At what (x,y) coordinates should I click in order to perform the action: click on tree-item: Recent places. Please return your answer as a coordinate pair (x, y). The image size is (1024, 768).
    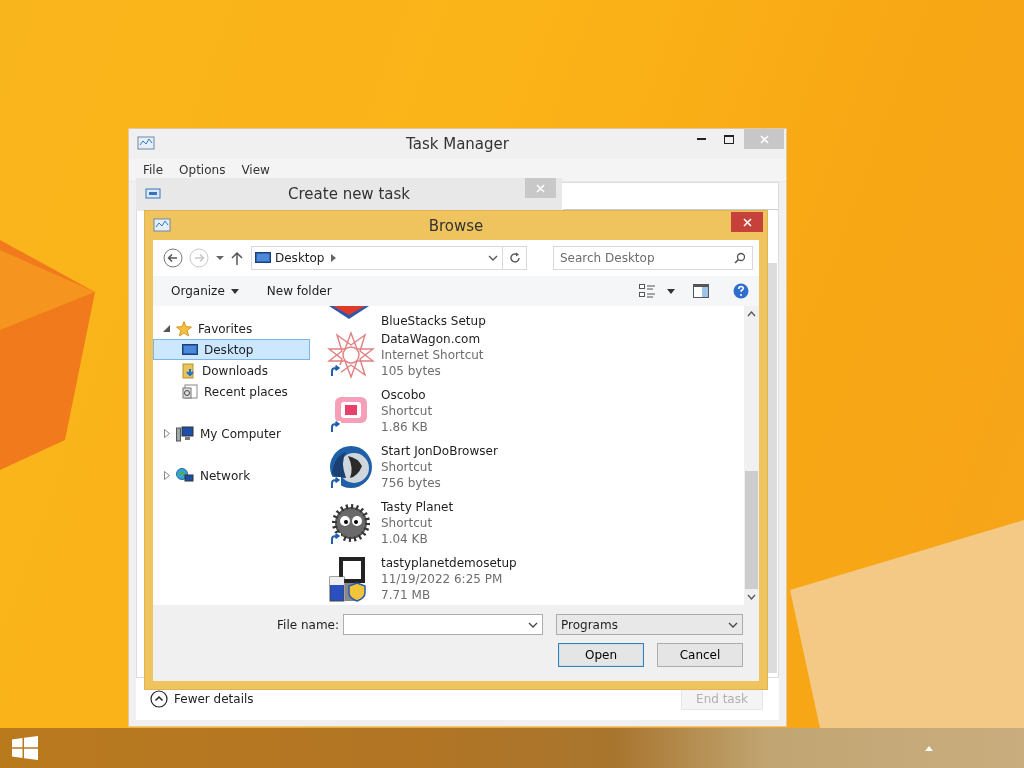
    Looking at the image, I should click on (231, 391).